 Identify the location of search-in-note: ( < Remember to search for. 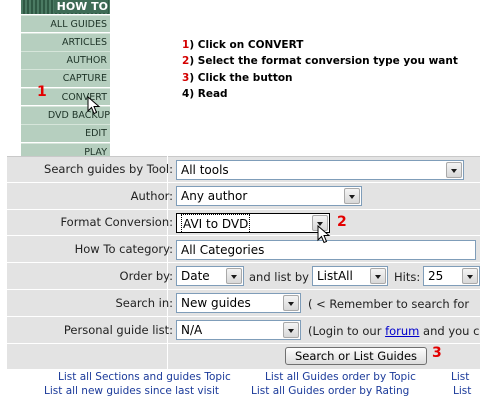
(389, 304).